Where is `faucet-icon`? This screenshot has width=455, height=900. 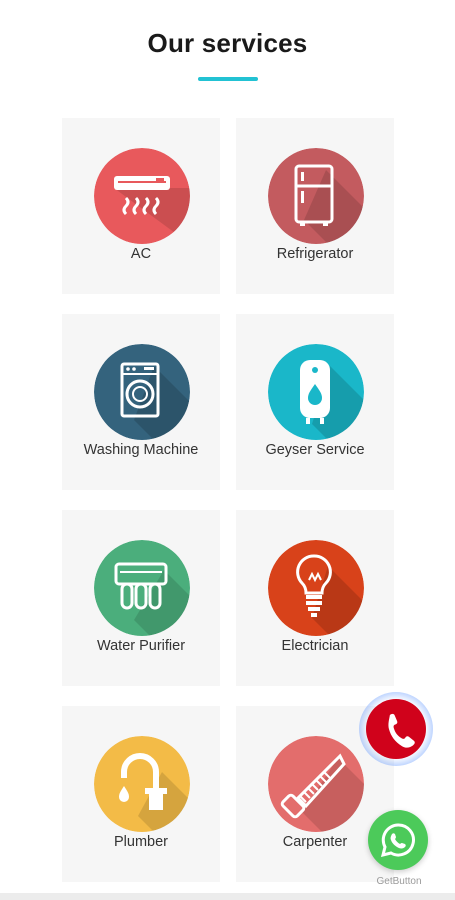 faucet-icon is located at coordinates (142, 784).